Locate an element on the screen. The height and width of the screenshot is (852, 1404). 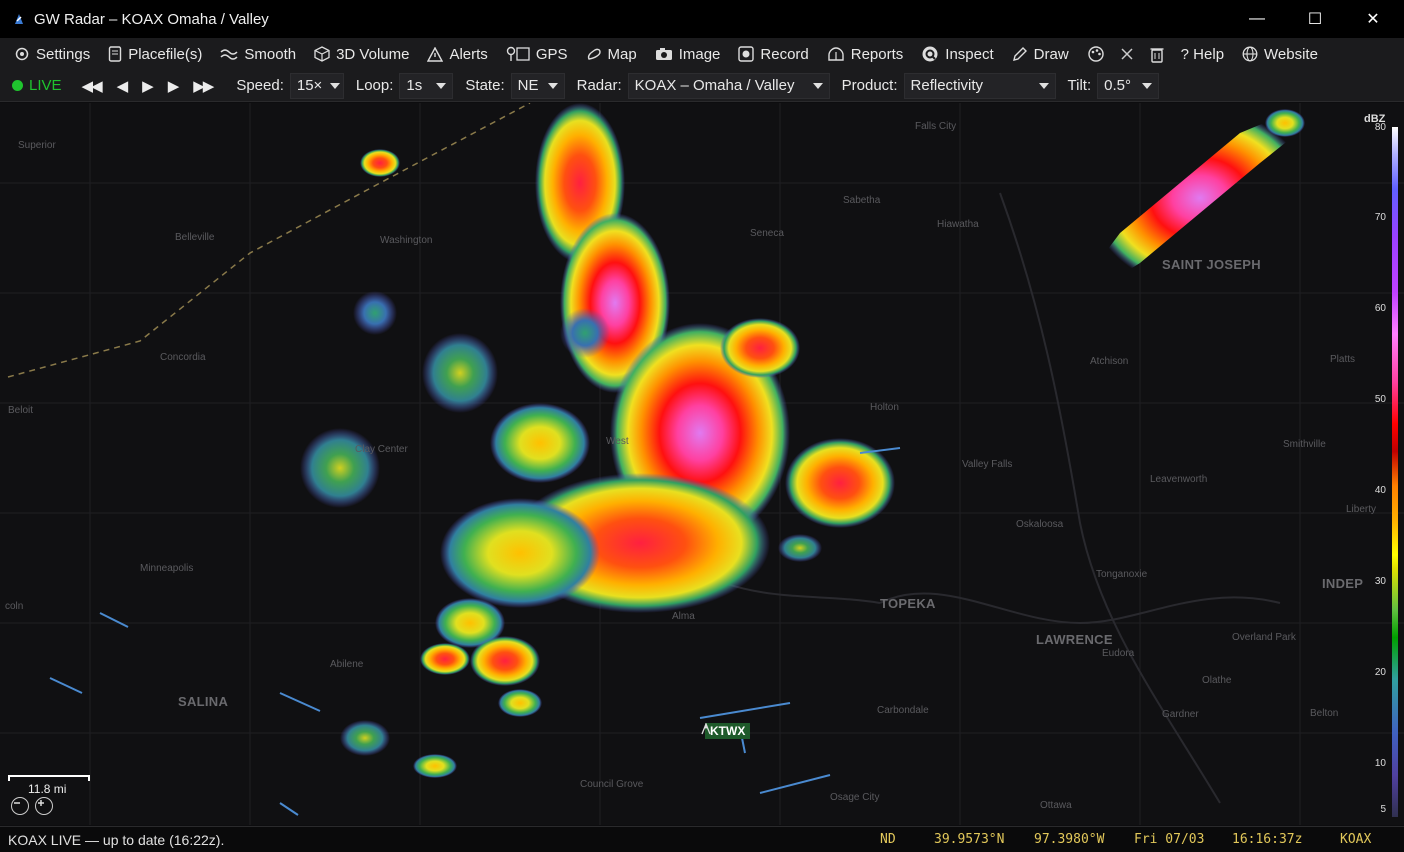
image-label: Image is located at coordinates (699, 54).